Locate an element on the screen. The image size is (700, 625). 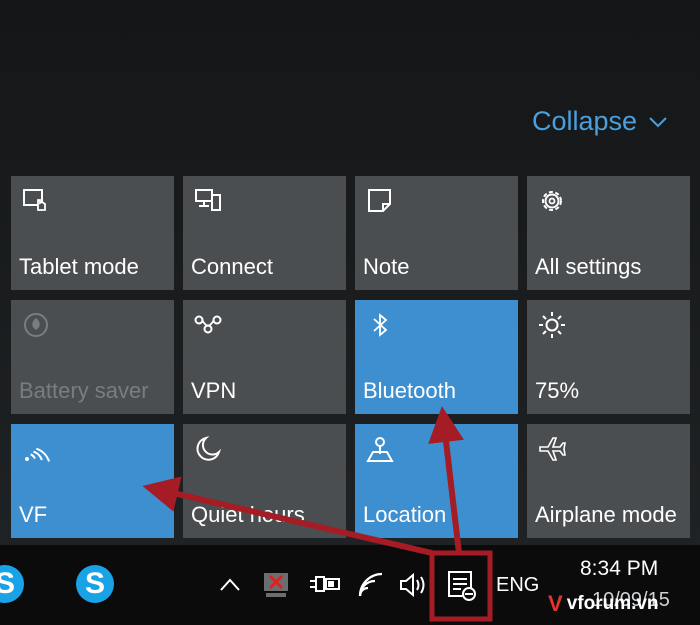
location-icon is located at coordinates (380, 449).